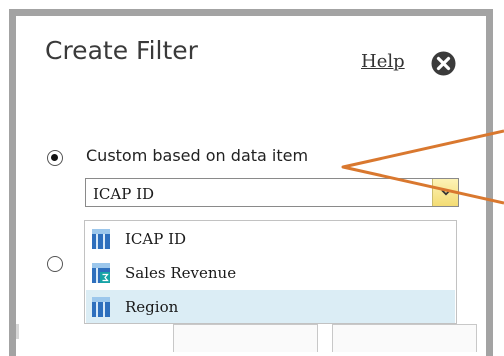 Image resolution: width=504 pixels, height=356 pixels. I want to click on dropdown-item-label: ICAP ID, so click(156, 239).